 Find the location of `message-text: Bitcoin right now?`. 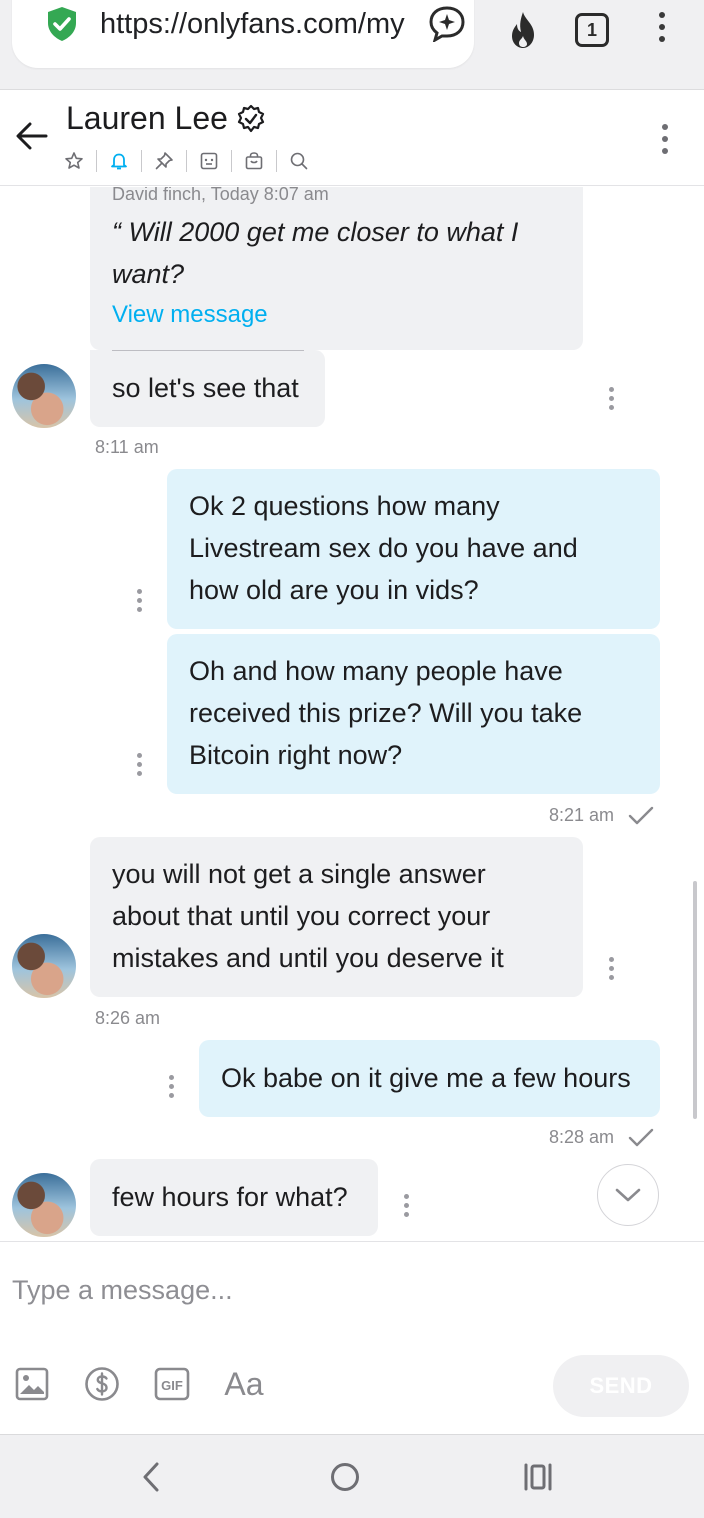

message-text: Bitcoin right now? is located at coordinates (296, 755).